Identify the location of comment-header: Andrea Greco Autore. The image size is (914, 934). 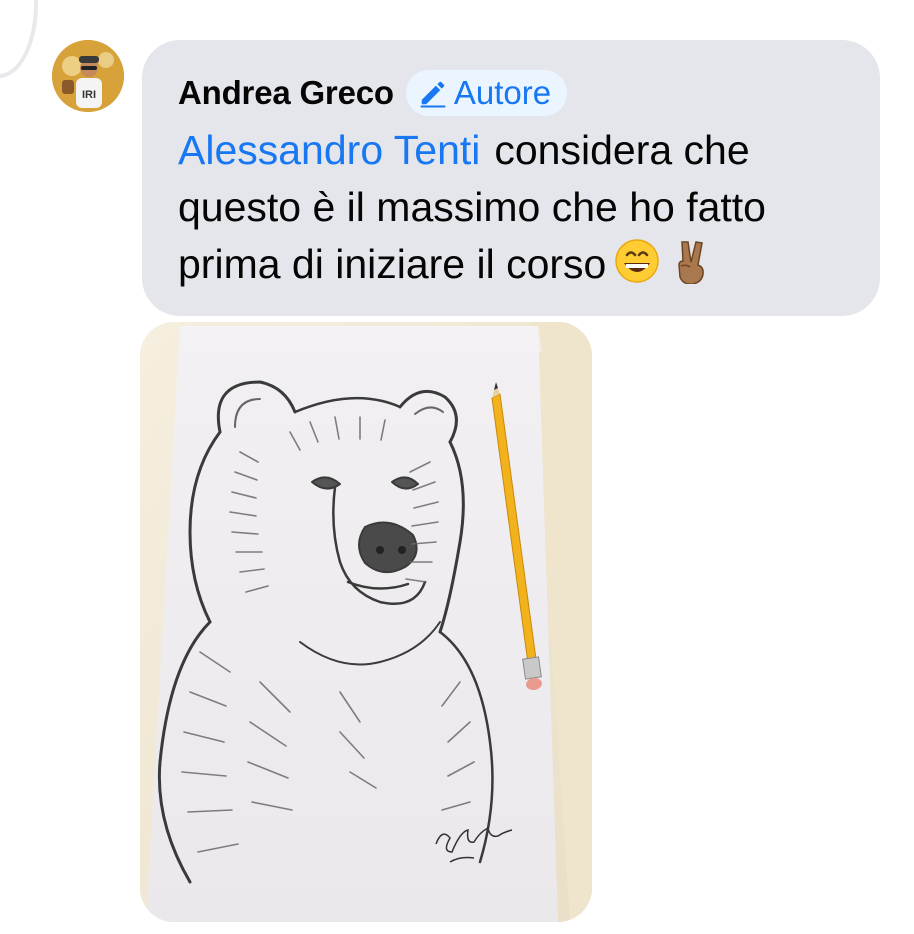
(511, 93).